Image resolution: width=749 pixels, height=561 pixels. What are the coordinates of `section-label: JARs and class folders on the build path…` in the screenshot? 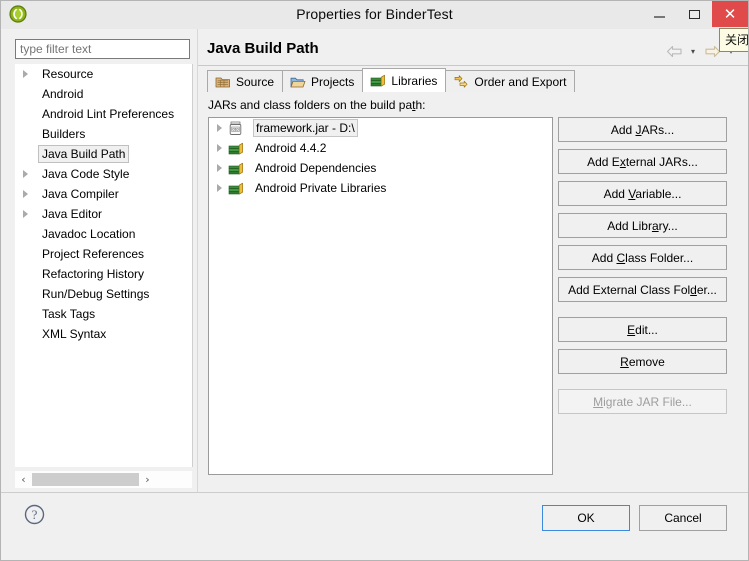 It's located at (316, 105).